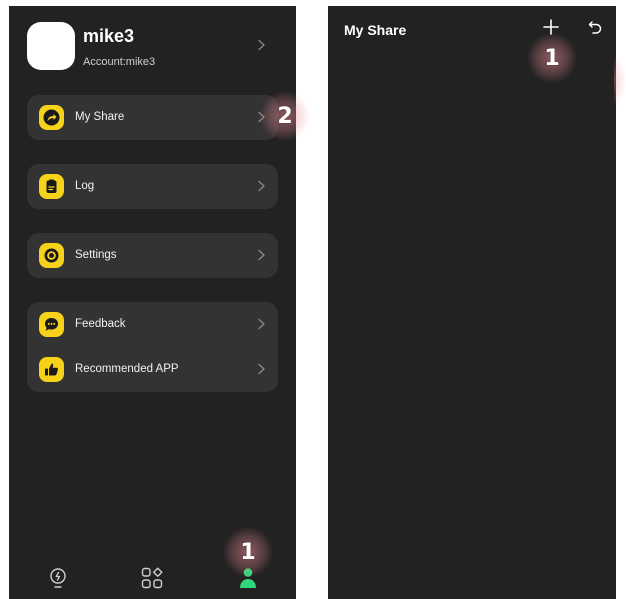  I want to click on menu-label-log: Log, so click(85, 186).